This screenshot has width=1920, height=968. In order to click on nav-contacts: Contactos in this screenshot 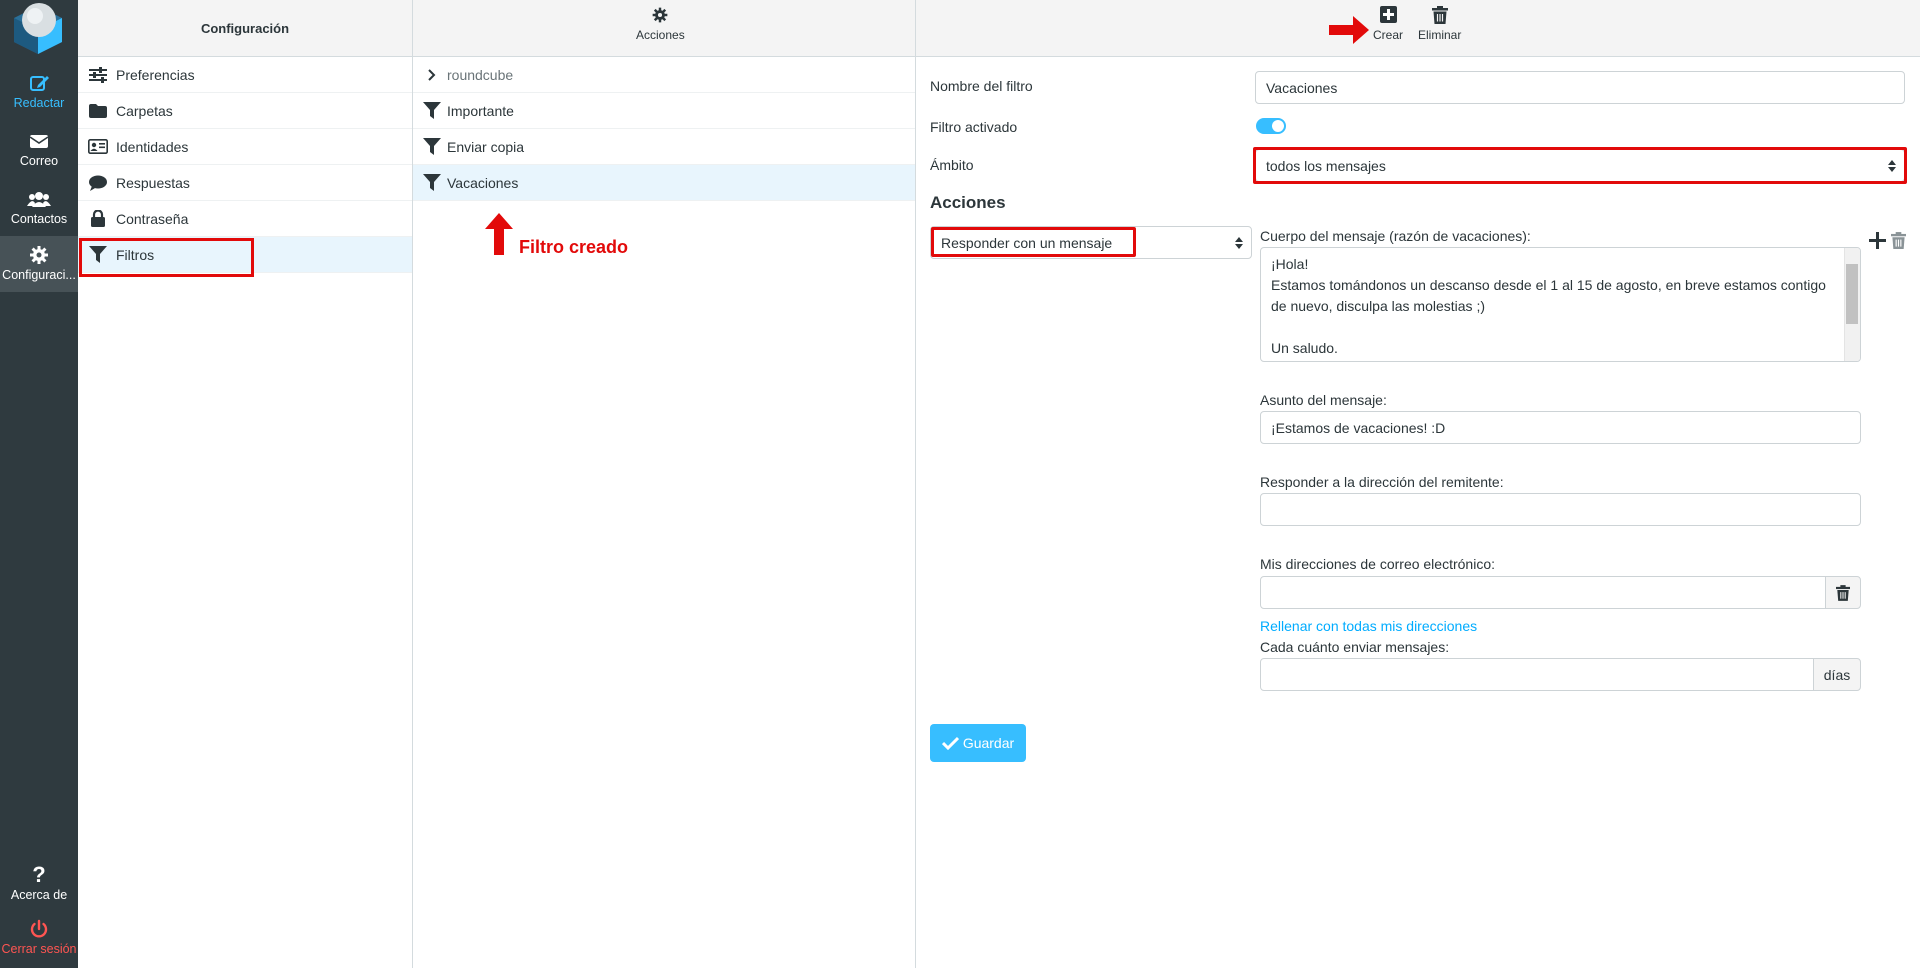, I will do `click(39, 208)`.